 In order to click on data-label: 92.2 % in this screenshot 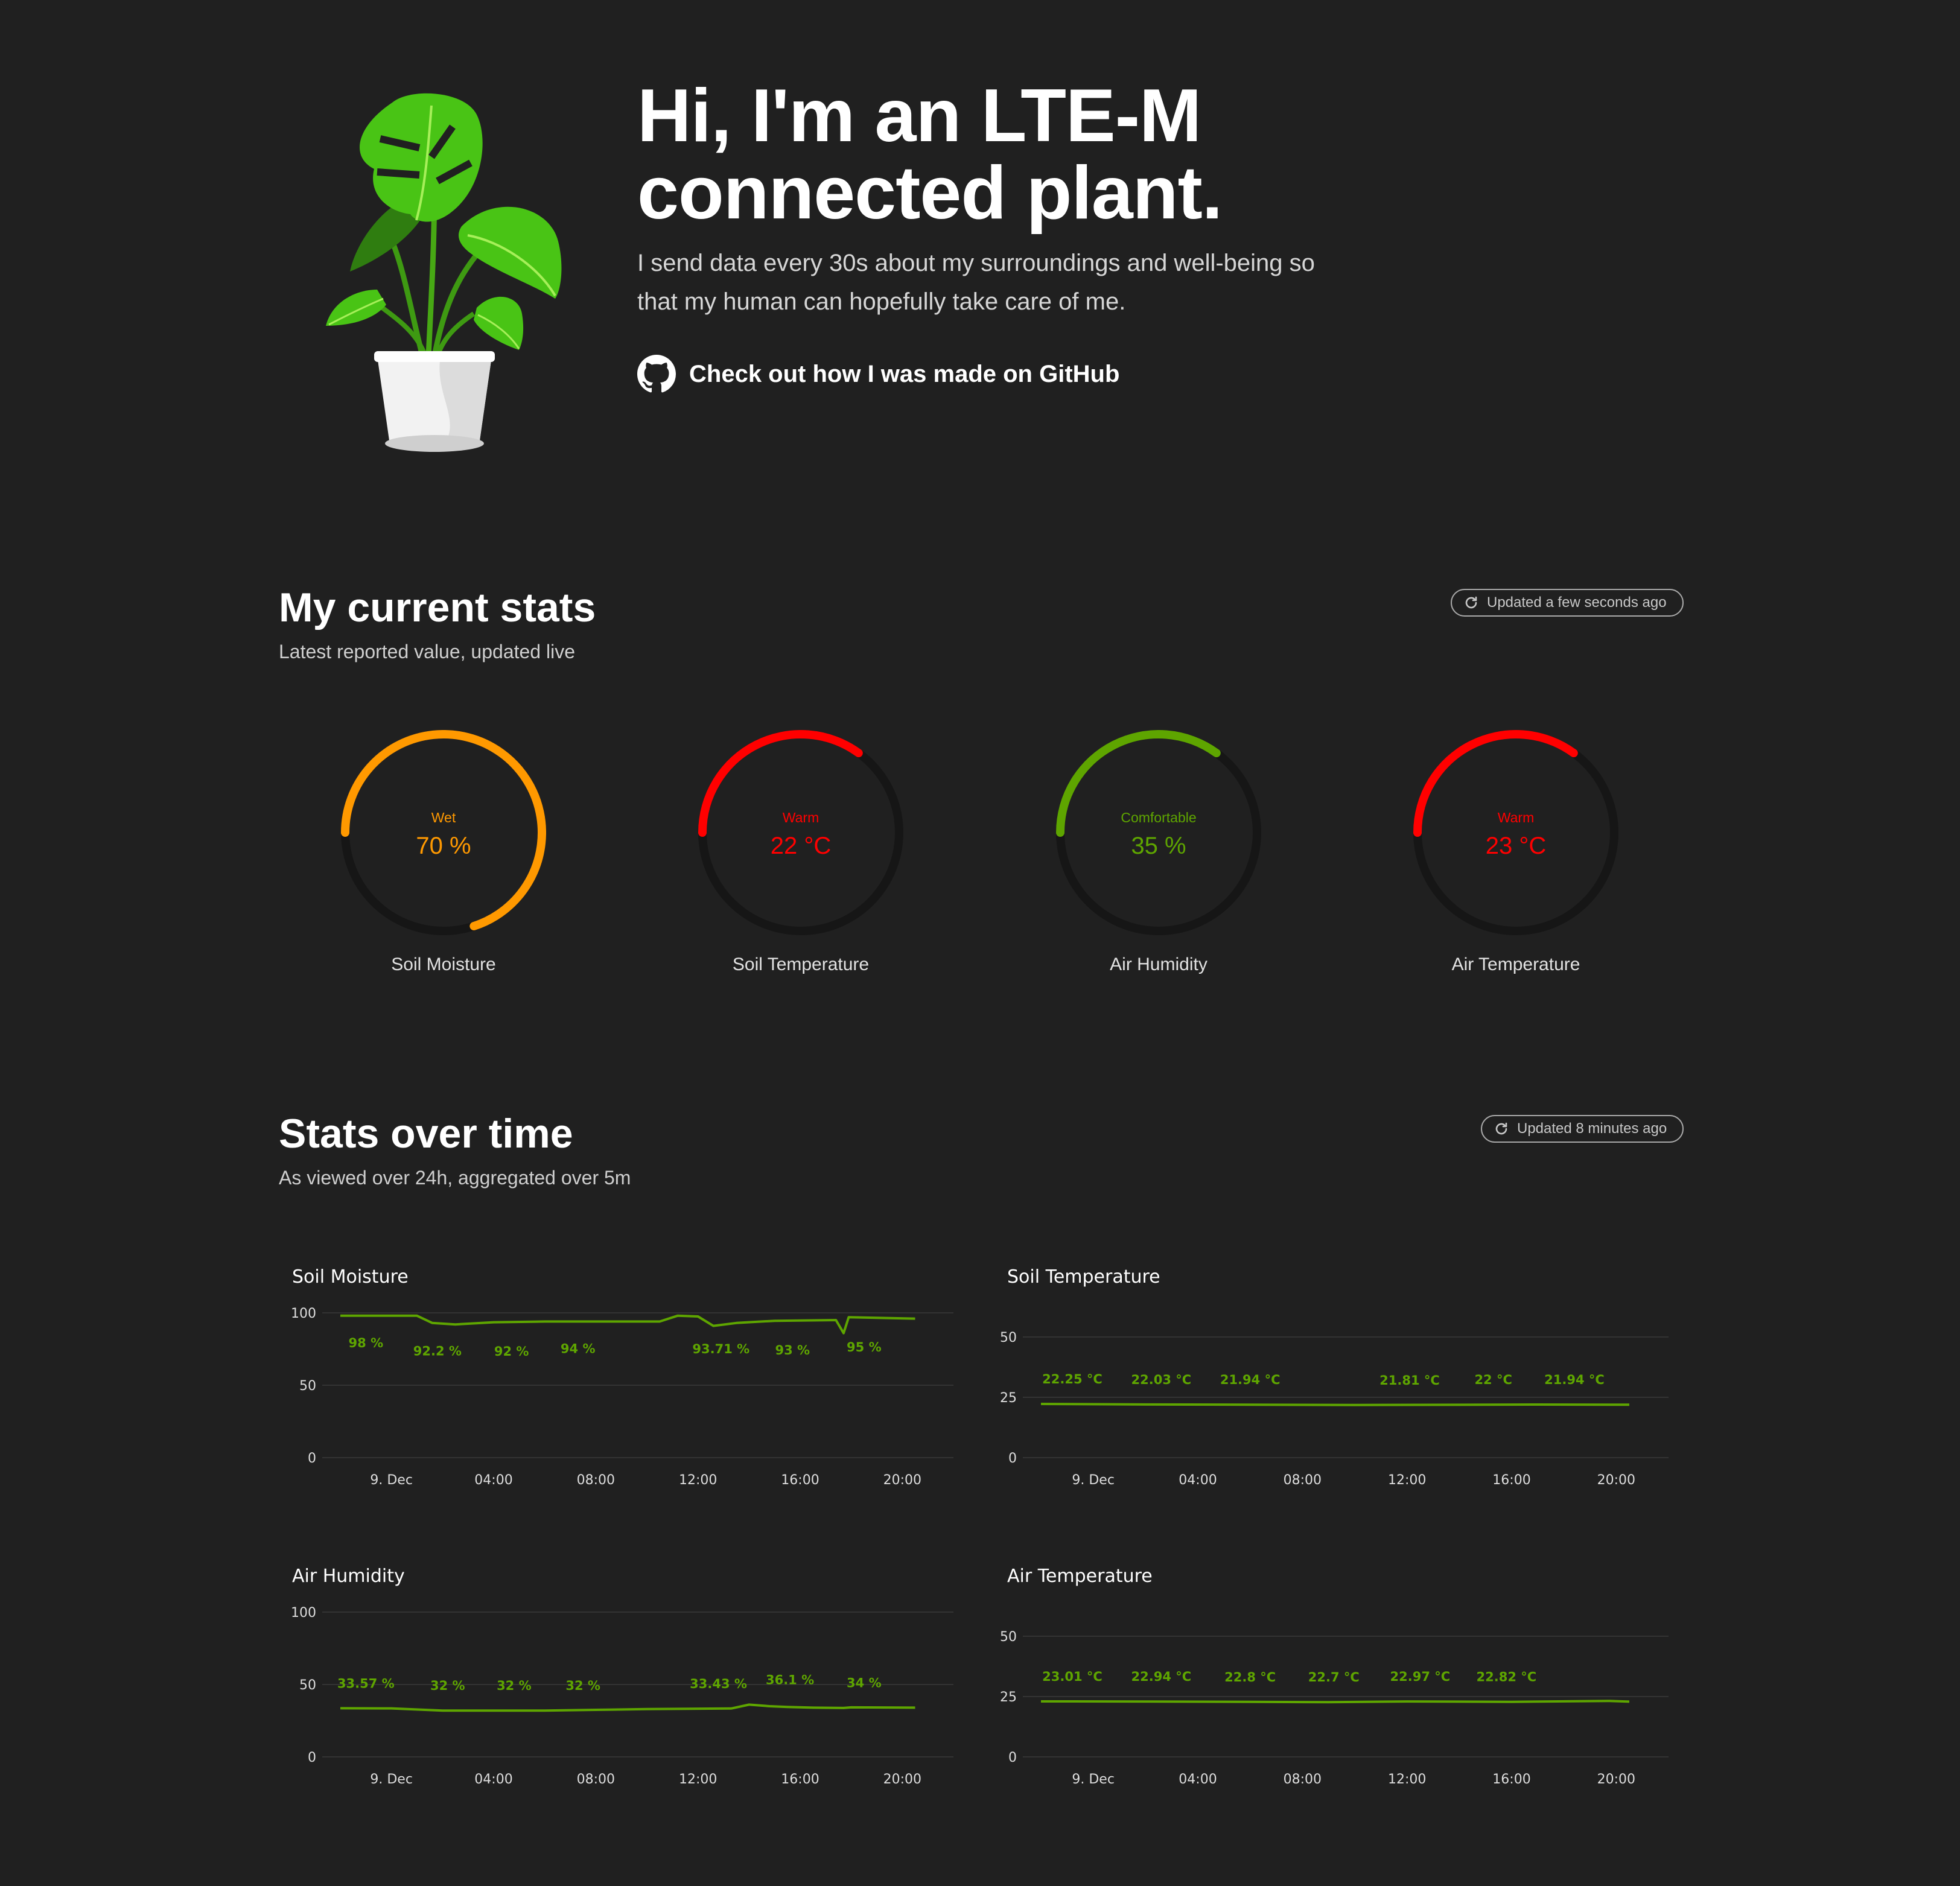, I will do `click(437, 1351)`.